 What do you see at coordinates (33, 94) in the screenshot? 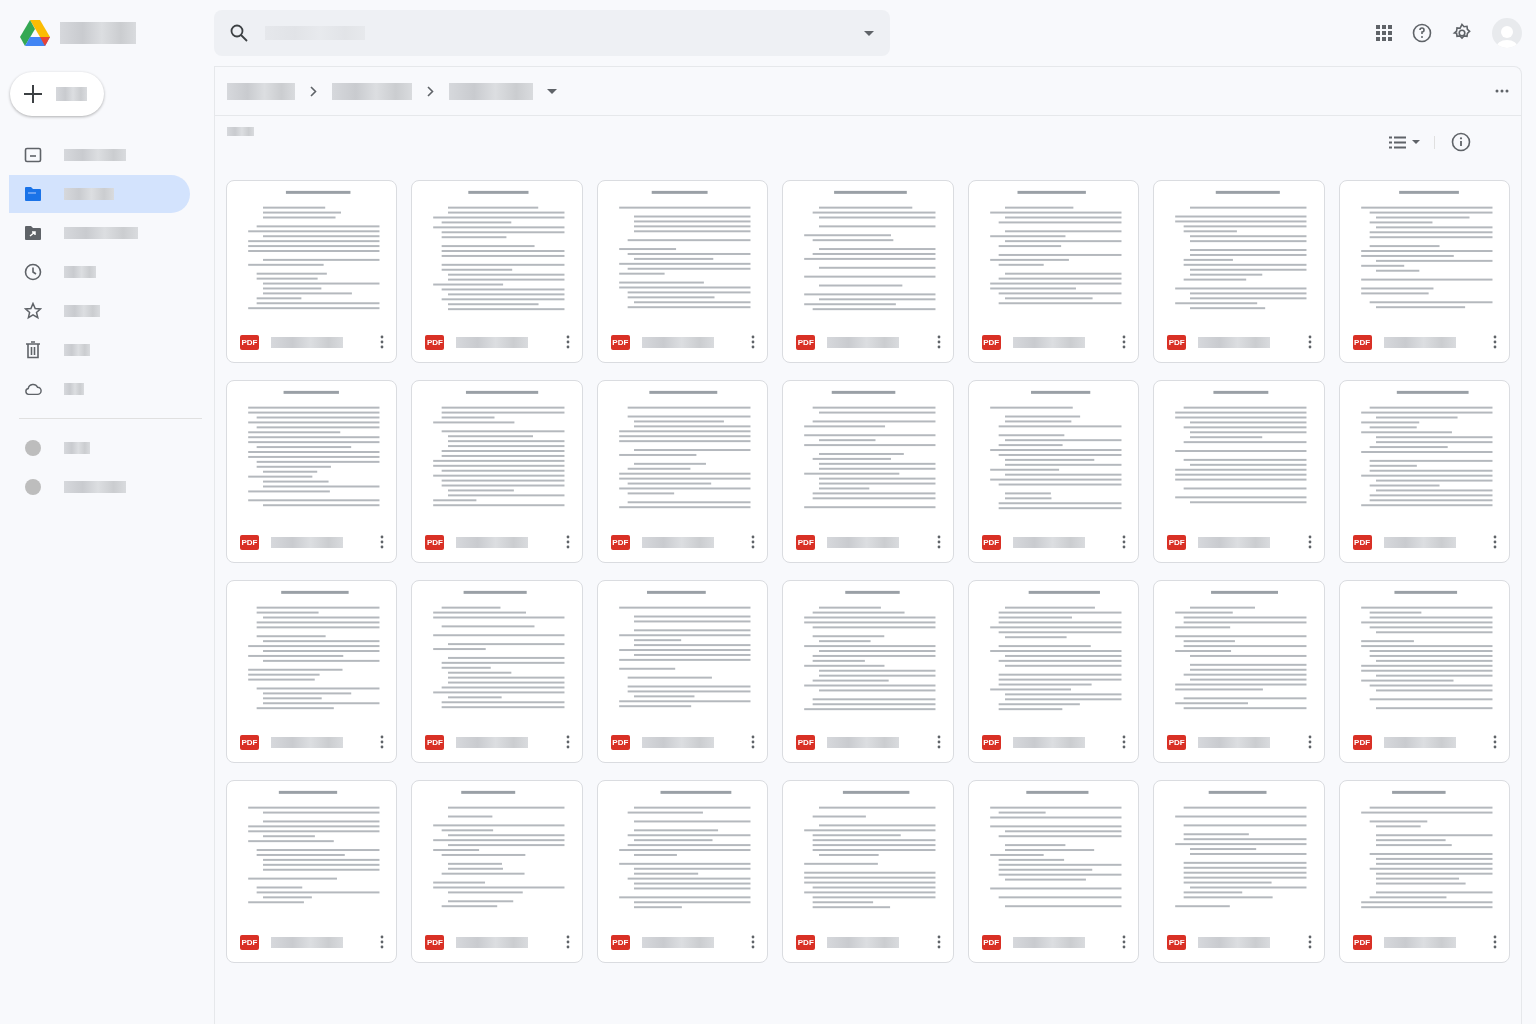
I see `plus-icon` at bounding box center [33, 94].